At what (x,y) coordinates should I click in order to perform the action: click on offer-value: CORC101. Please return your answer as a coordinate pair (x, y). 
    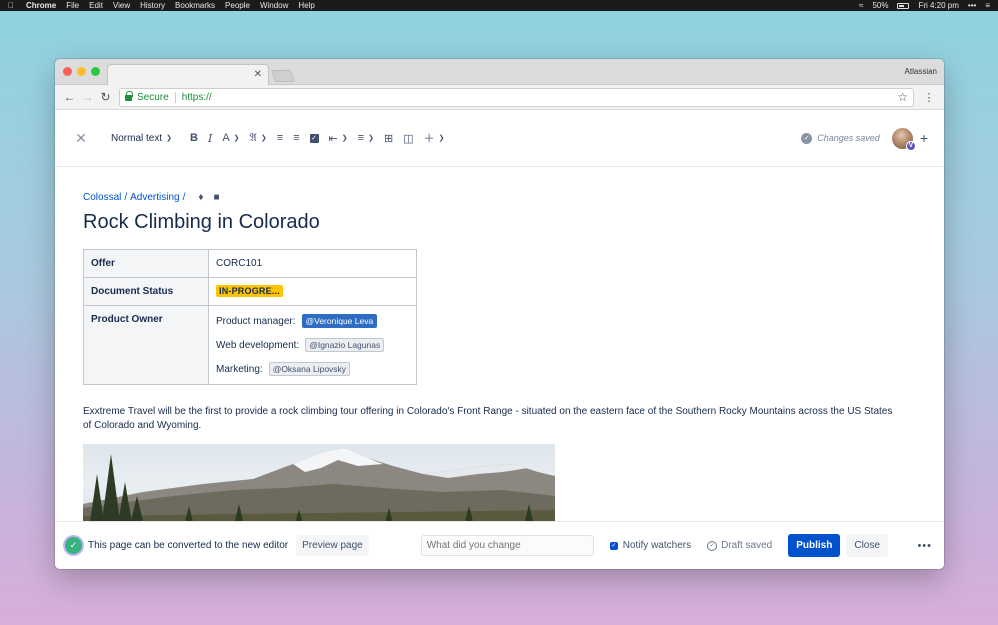
    Looking at the image, I should click on (312, 263).